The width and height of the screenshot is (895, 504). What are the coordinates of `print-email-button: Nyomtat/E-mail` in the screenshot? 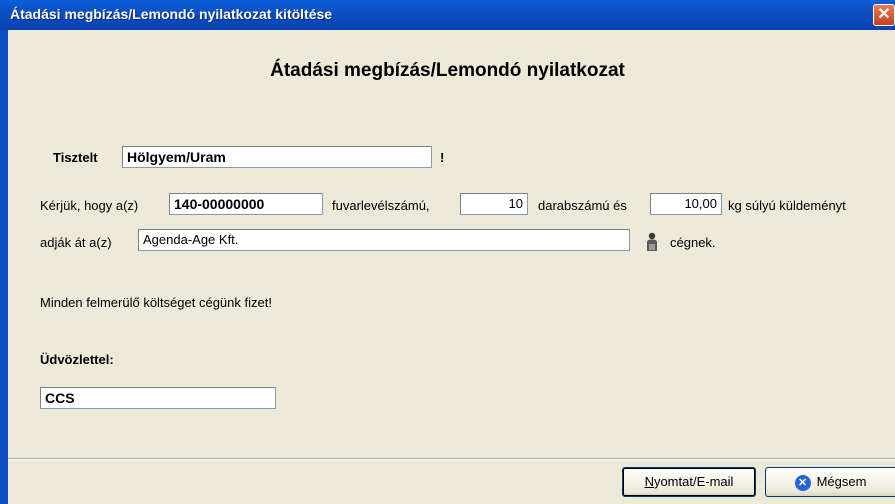 It's located at (689, 482).